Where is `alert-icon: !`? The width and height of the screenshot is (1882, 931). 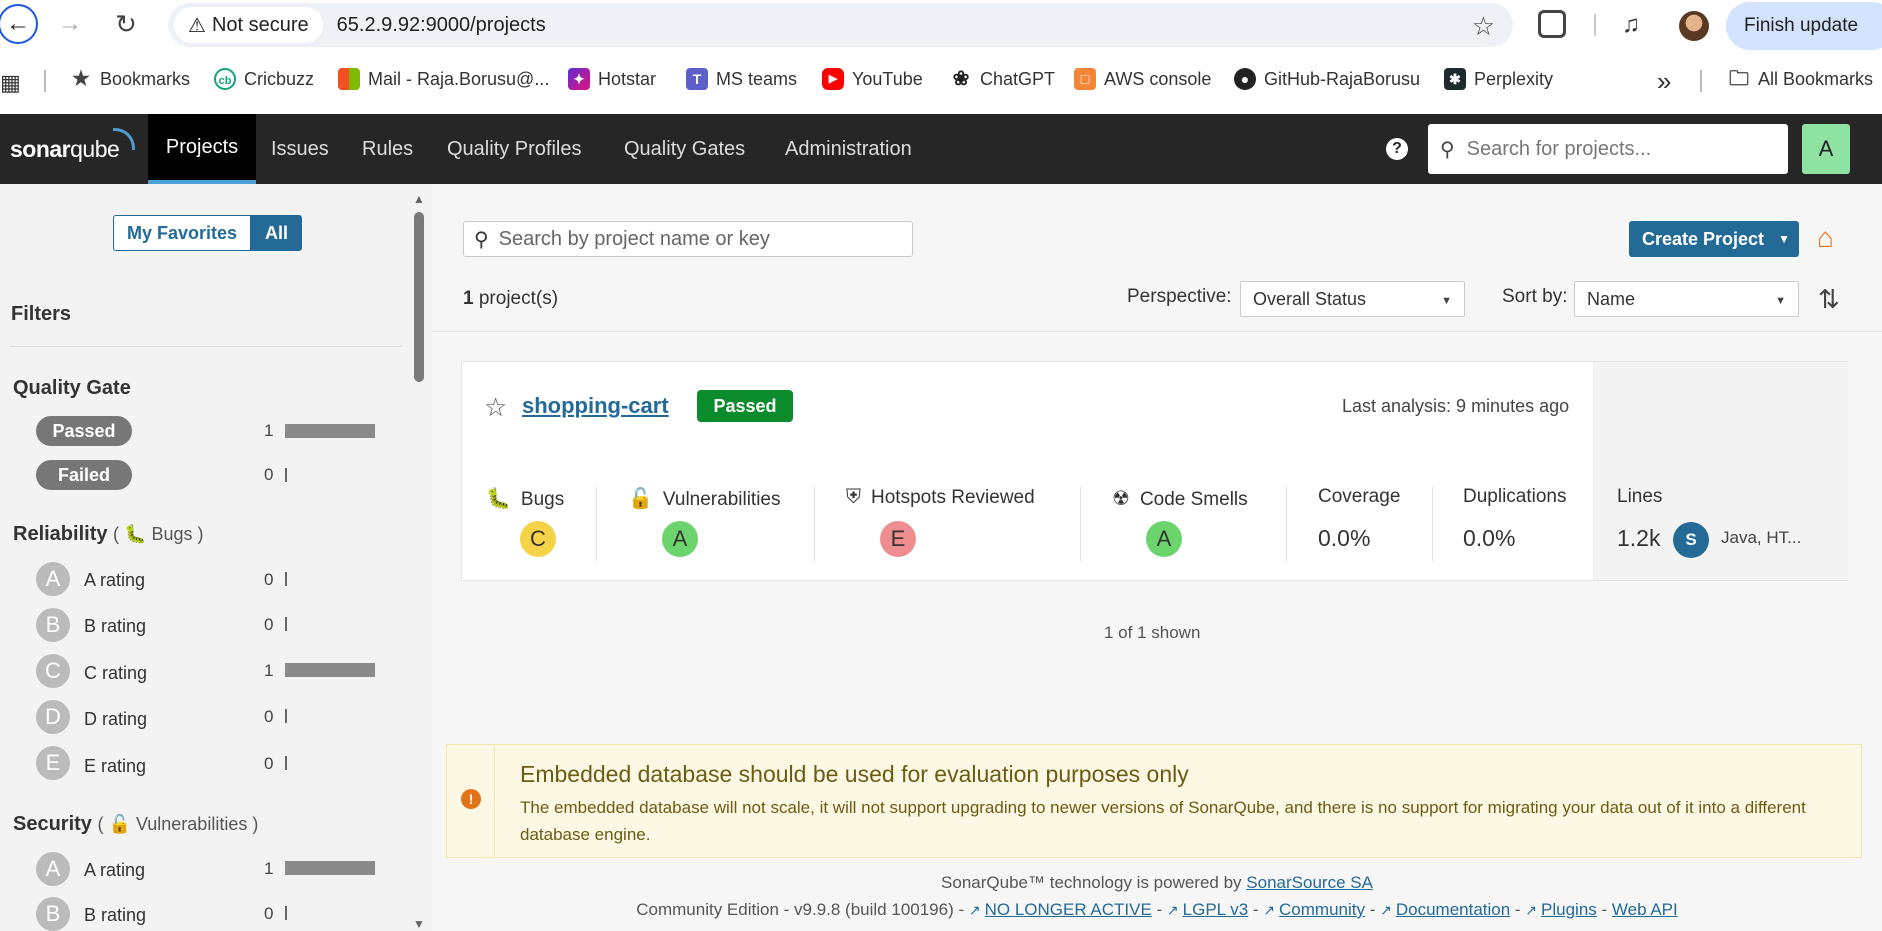 alert-icon: ! is located at coordinates (471, 799).